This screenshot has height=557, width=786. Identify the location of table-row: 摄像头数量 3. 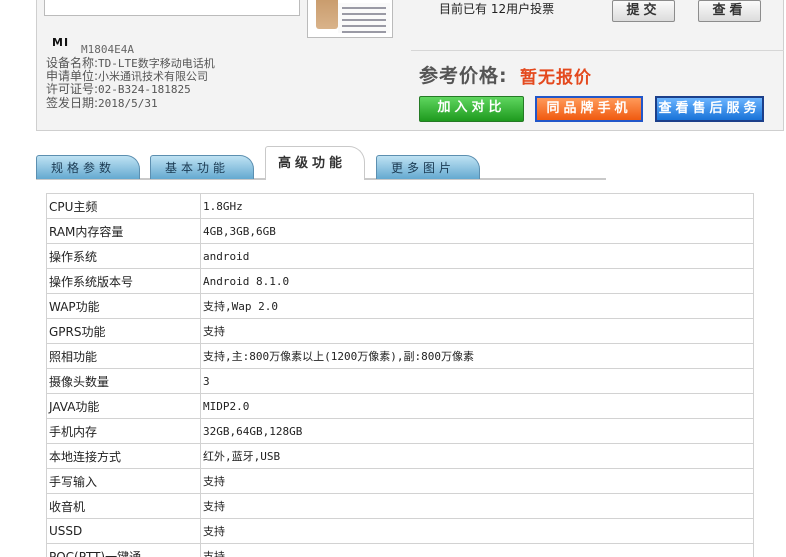
(400, 381).